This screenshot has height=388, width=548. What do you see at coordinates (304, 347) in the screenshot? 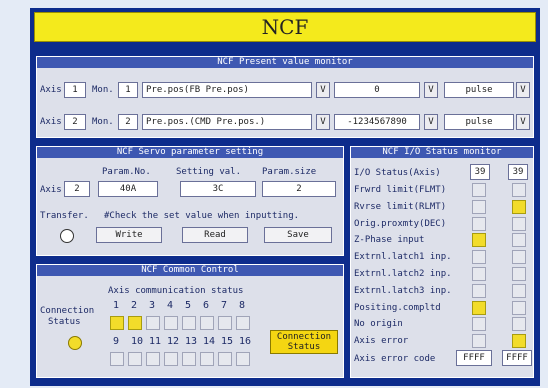
I see `connection-status-button-line2: Status` at bounding box center [304, 347].